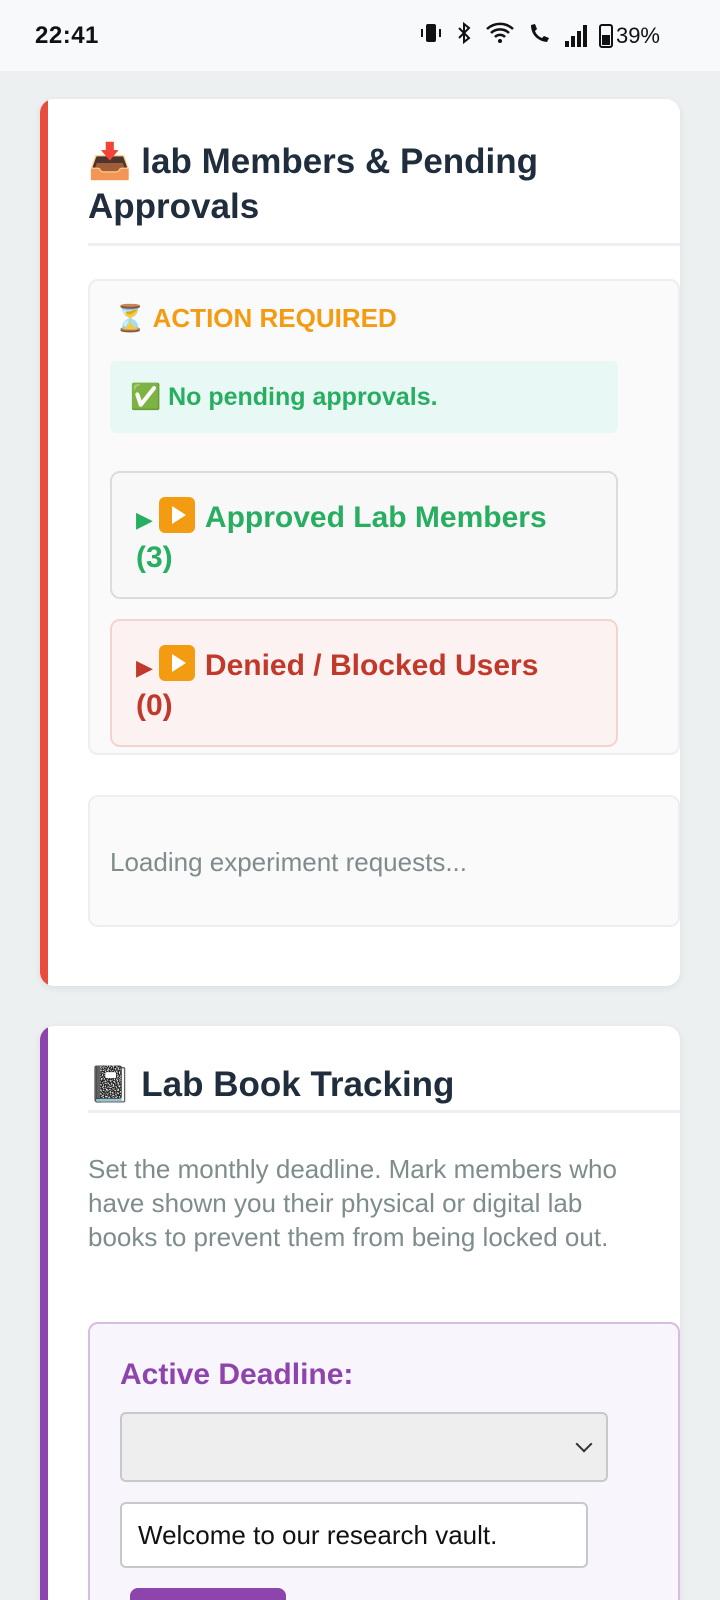 Image resolution: width=720 pixels, height=1600 pixels. I want to click on chevron-down-icon, so click(584, 1444).